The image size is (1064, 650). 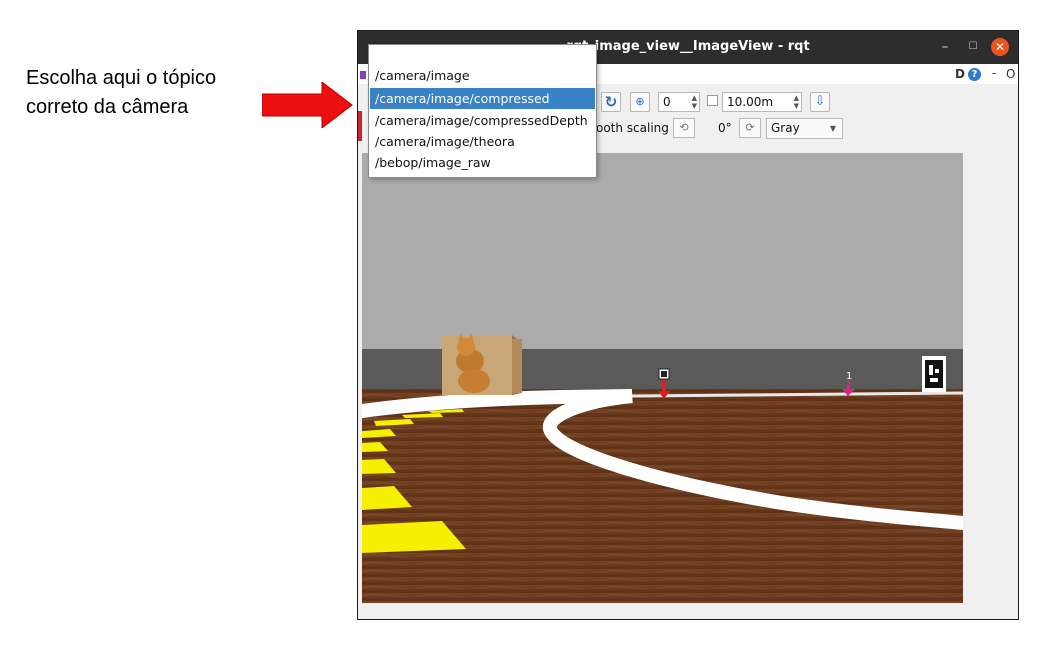 What do you see at coordinates (973, 47) in the screenshot?
I see `maximize-icon: ☐` at bounding box center [973, 47].